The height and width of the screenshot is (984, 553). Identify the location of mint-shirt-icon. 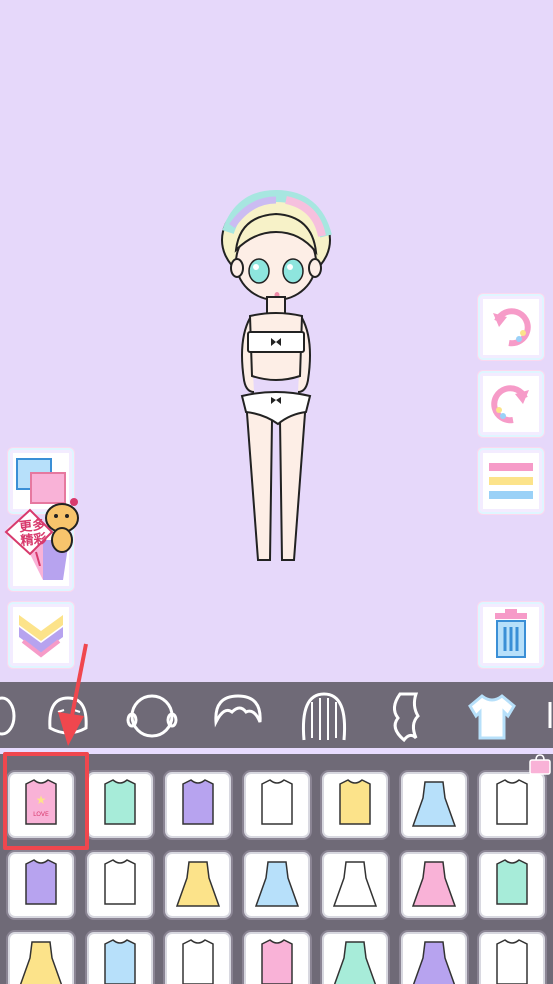
(119, 802).